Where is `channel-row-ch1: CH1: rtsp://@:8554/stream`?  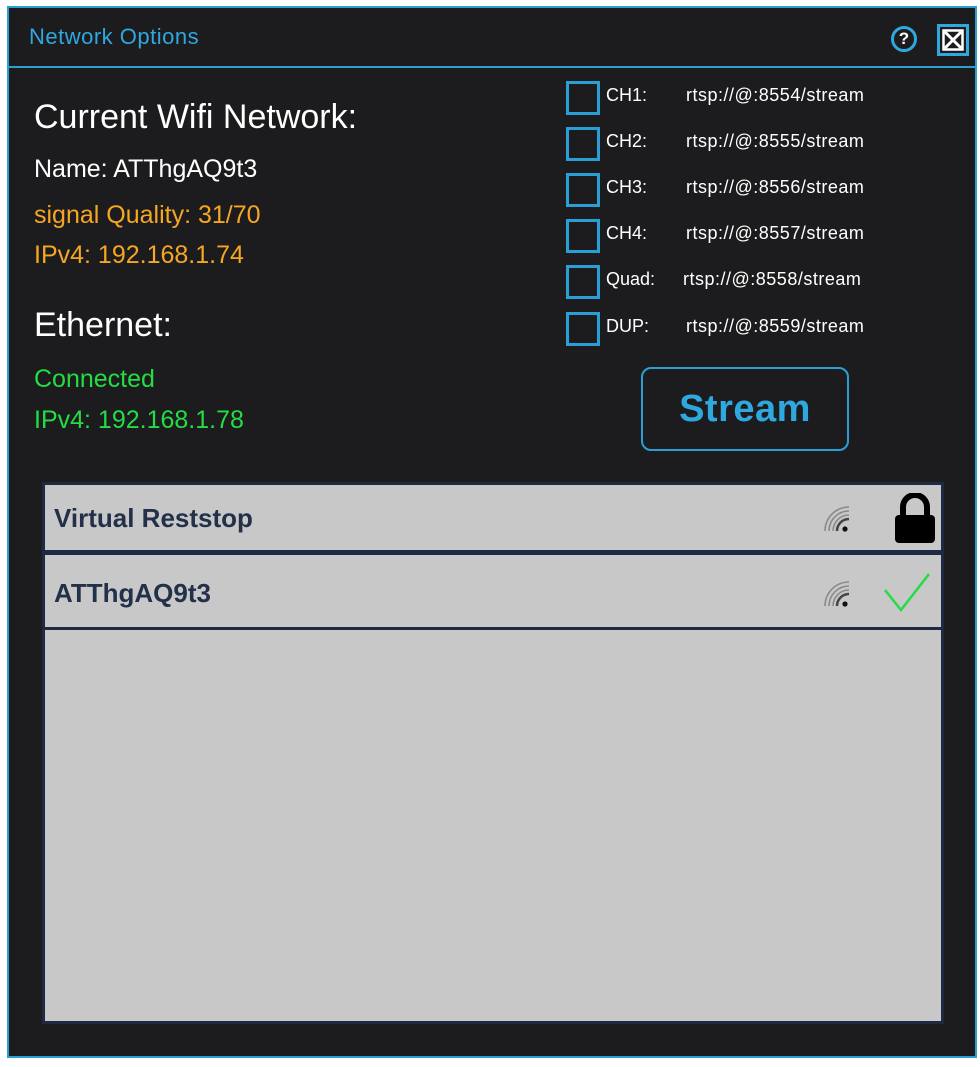 channel-row-ch1: CH1: rtsp://@:8554/stream is located at coordinates (766, 99).